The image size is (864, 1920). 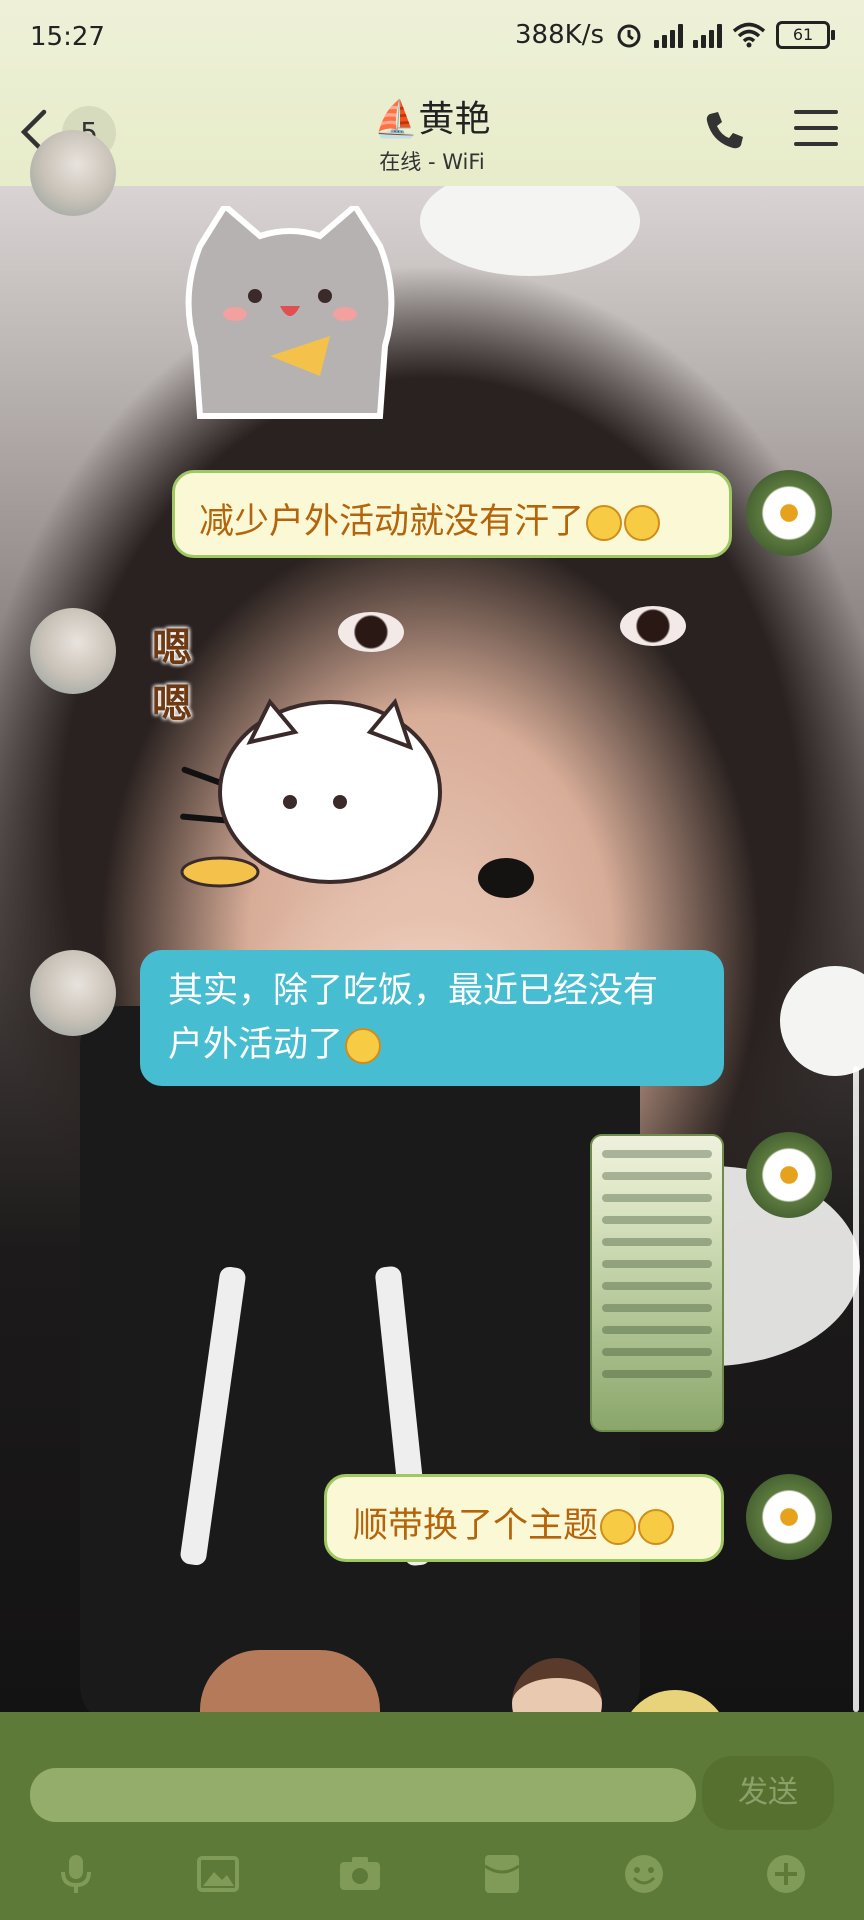 What do you see at coordinates (668, 35) in the screenshot?
I see `signal-icon` at bounding box center [668, 35].